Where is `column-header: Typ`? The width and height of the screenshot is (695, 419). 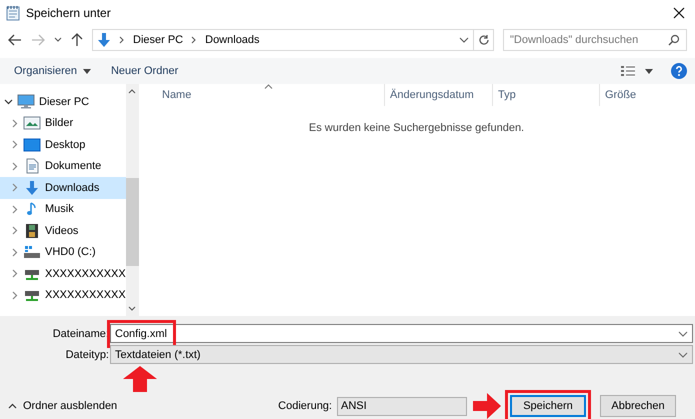
column-header: Typ is located at coordinates (546, 95).